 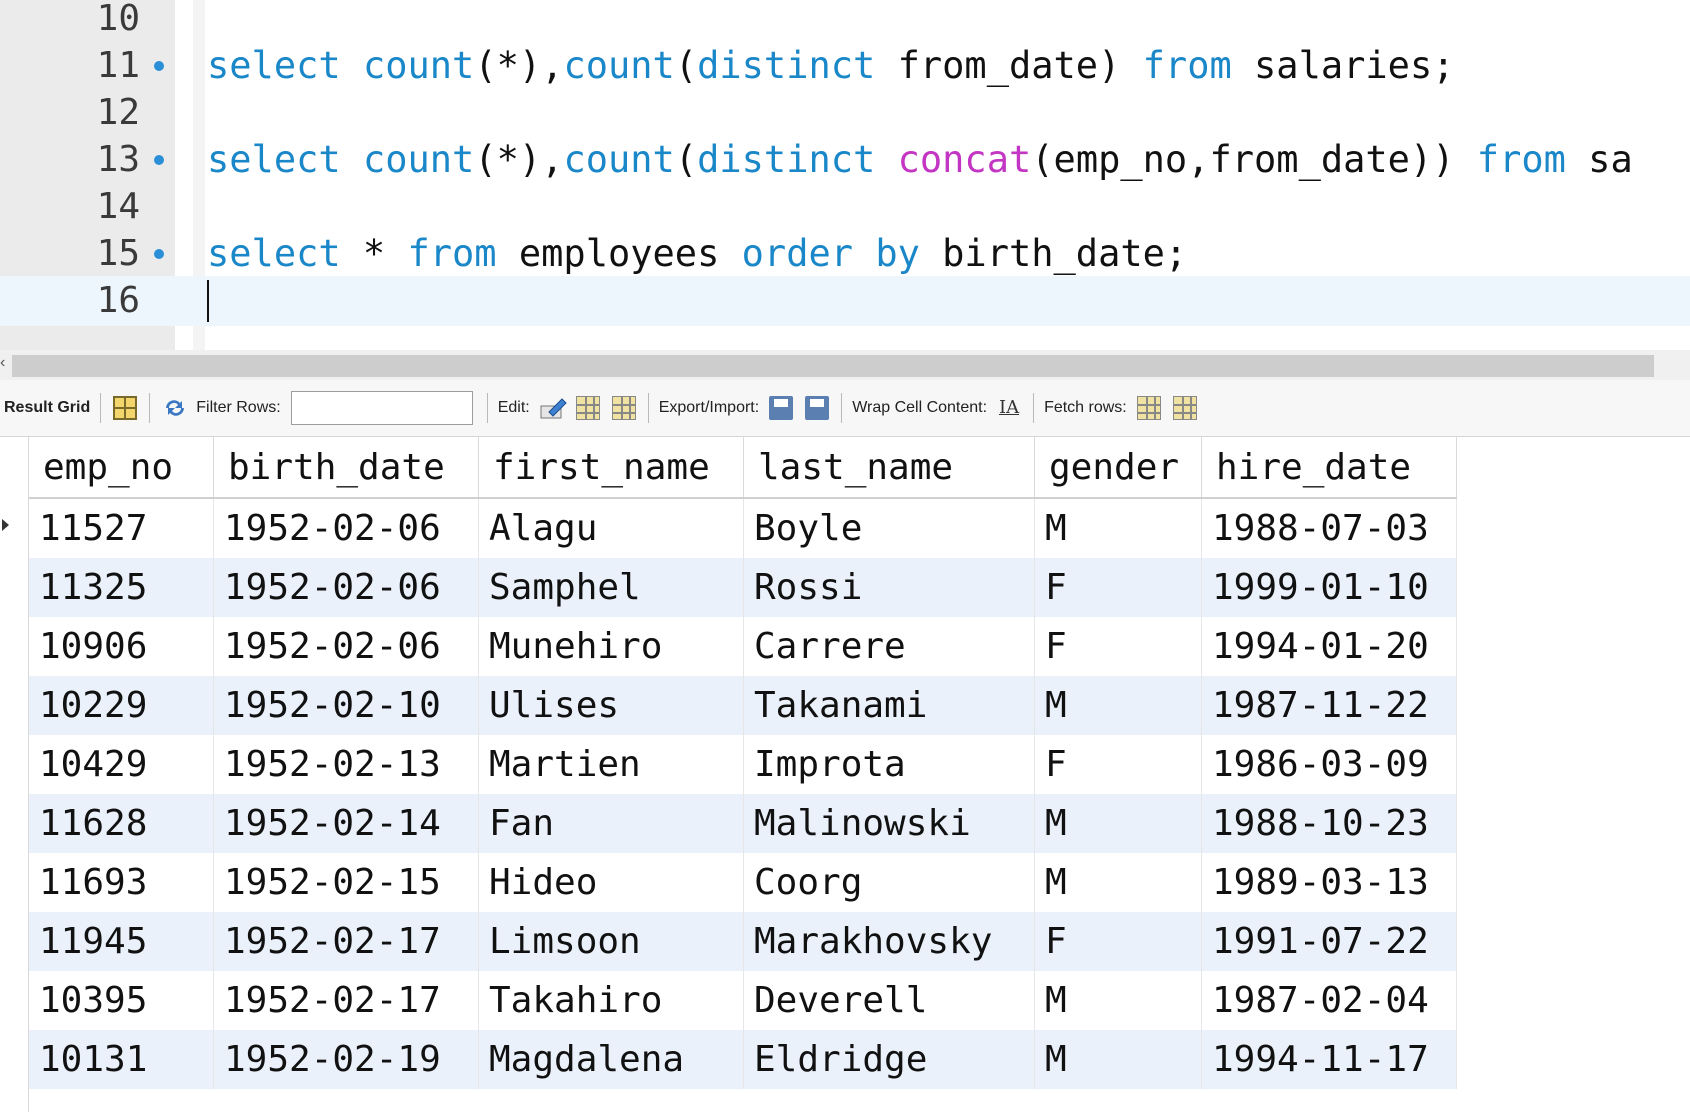 I want to click on table-cell: 1988-10-23, so click(x=1329, y=823).